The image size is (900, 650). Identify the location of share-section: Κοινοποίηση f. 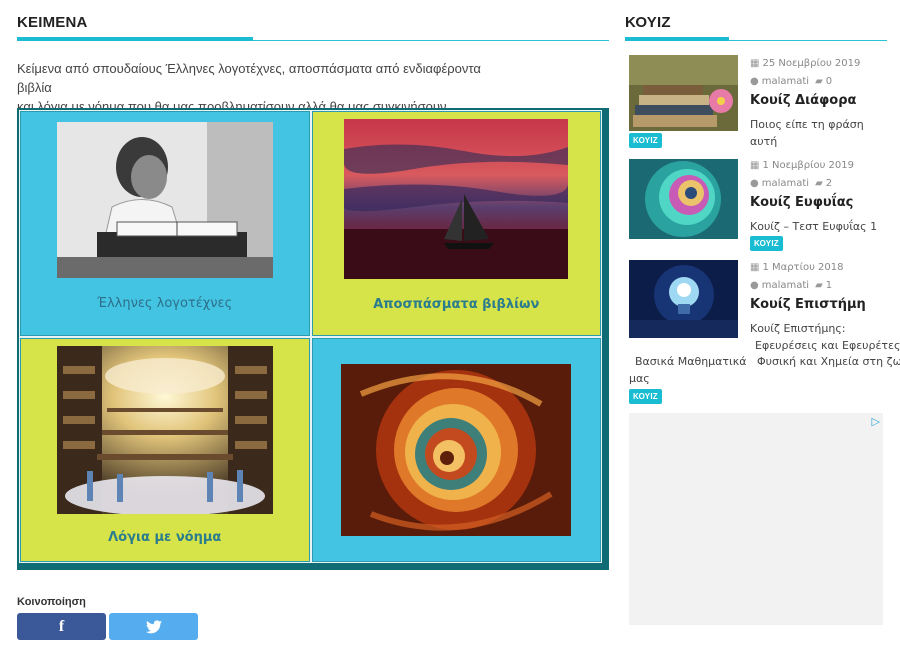
(107, 618).